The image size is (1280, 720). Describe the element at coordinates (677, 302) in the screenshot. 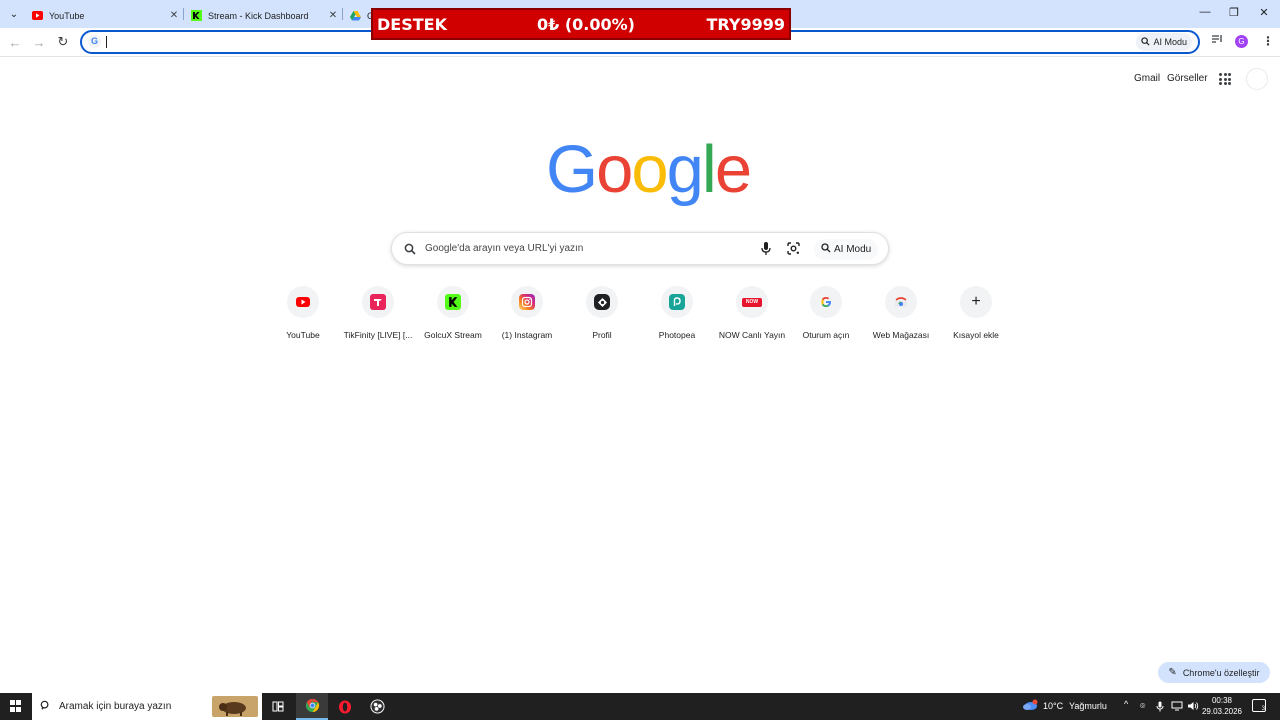

I see `photopea-icon` at that location.